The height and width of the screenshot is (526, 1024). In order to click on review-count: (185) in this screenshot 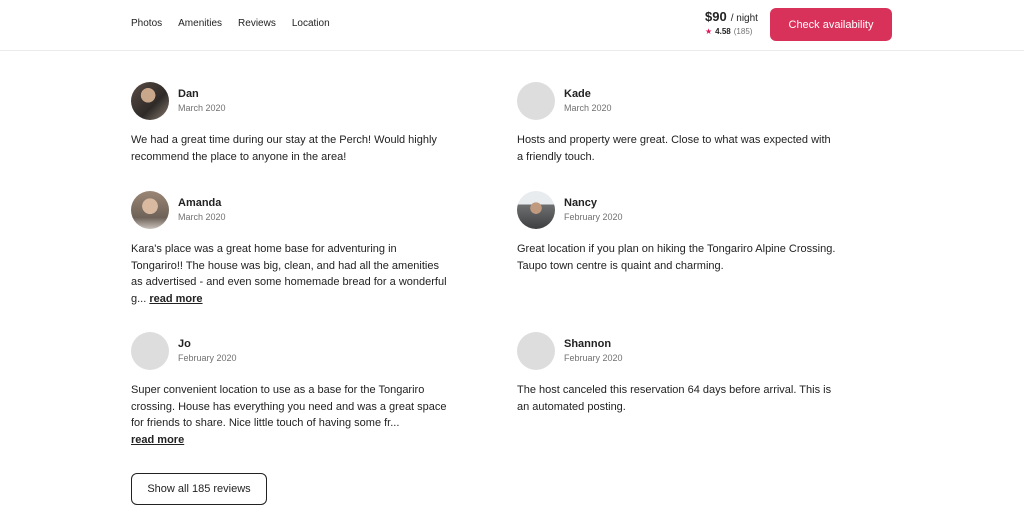, I will do `click(743, 31)`.